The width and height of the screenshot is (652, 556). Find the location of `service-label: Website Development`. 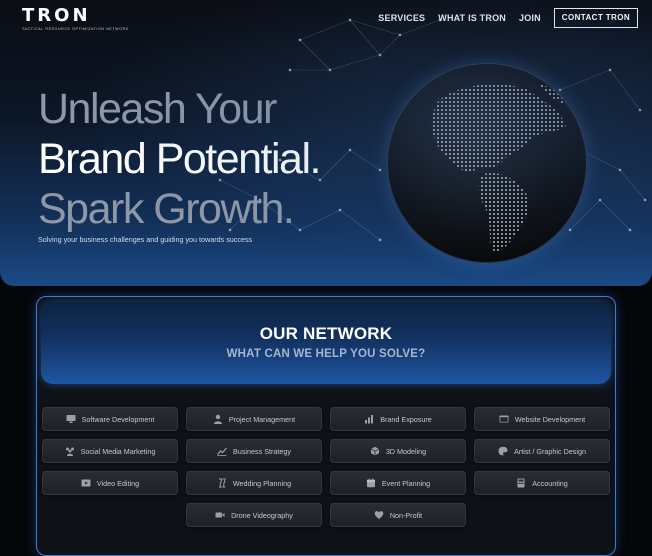

service-label: Website Development is located at coordinates (550, 419).